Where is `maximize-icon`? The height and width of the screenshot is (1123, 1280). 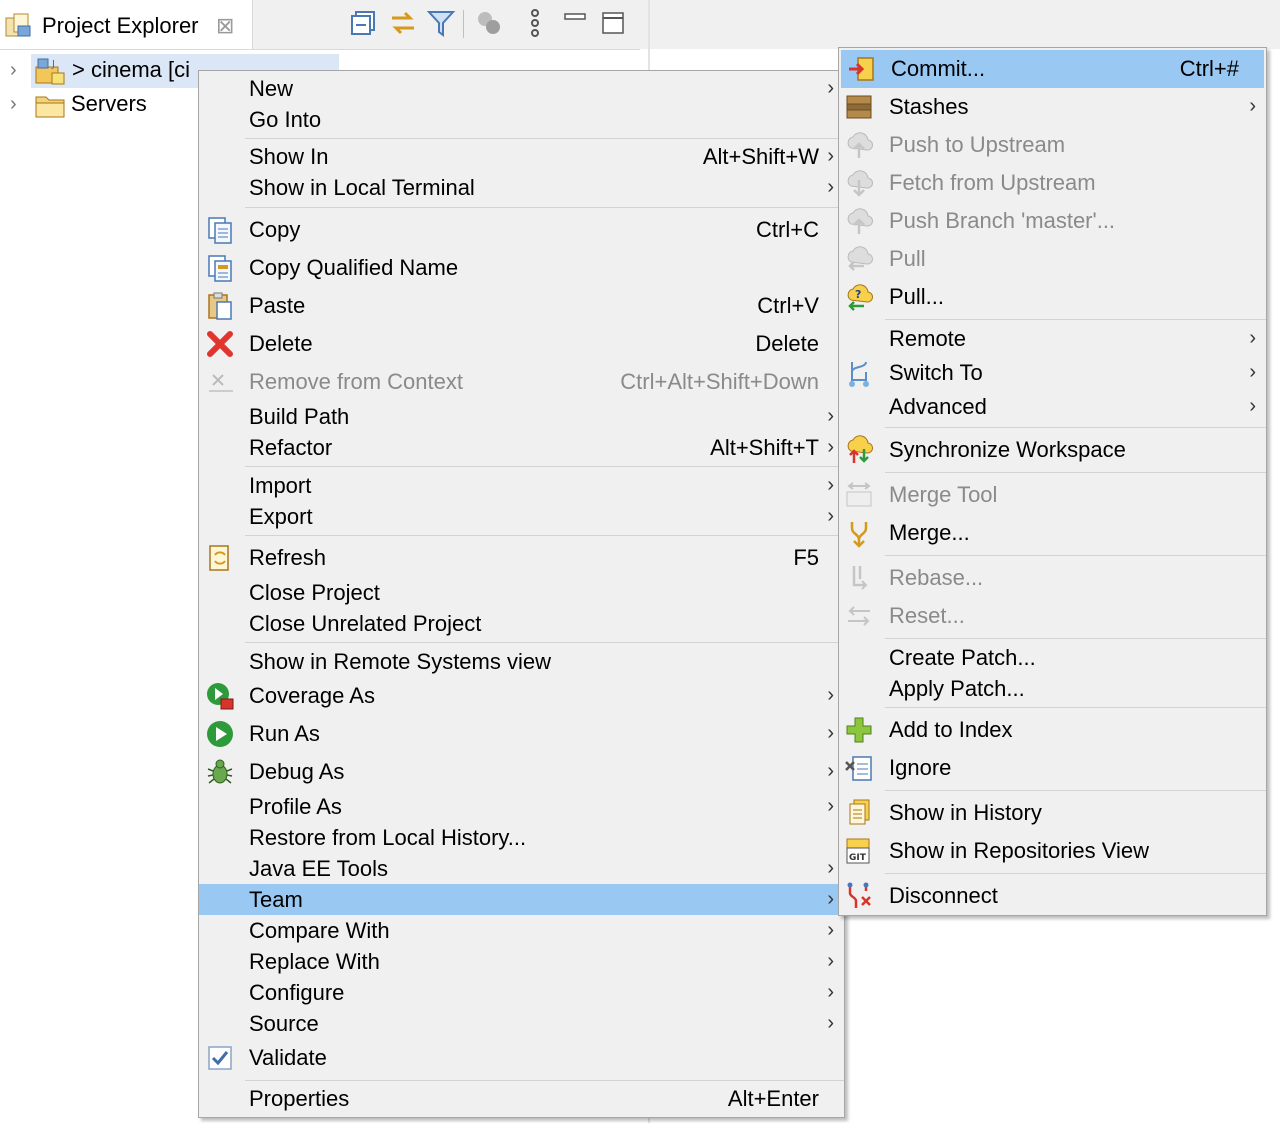
maximize-icon is located at coordinates (613, 23).